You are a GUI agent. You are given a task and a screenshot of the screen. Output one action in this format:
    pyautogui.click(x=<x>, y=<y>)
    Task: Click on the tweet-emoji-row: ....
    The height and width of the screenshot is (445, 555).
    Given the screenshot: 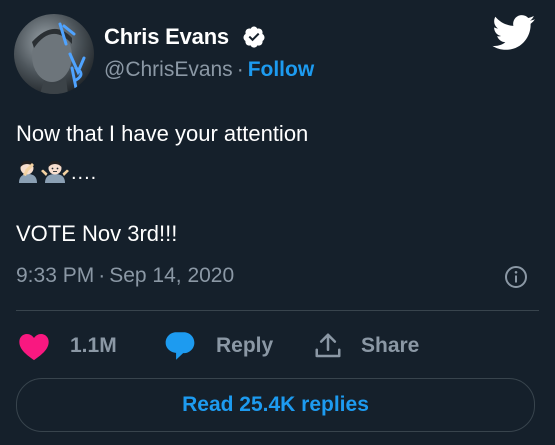 What is the action you would take?
    pyautogui.click(x=56, y=170)
    